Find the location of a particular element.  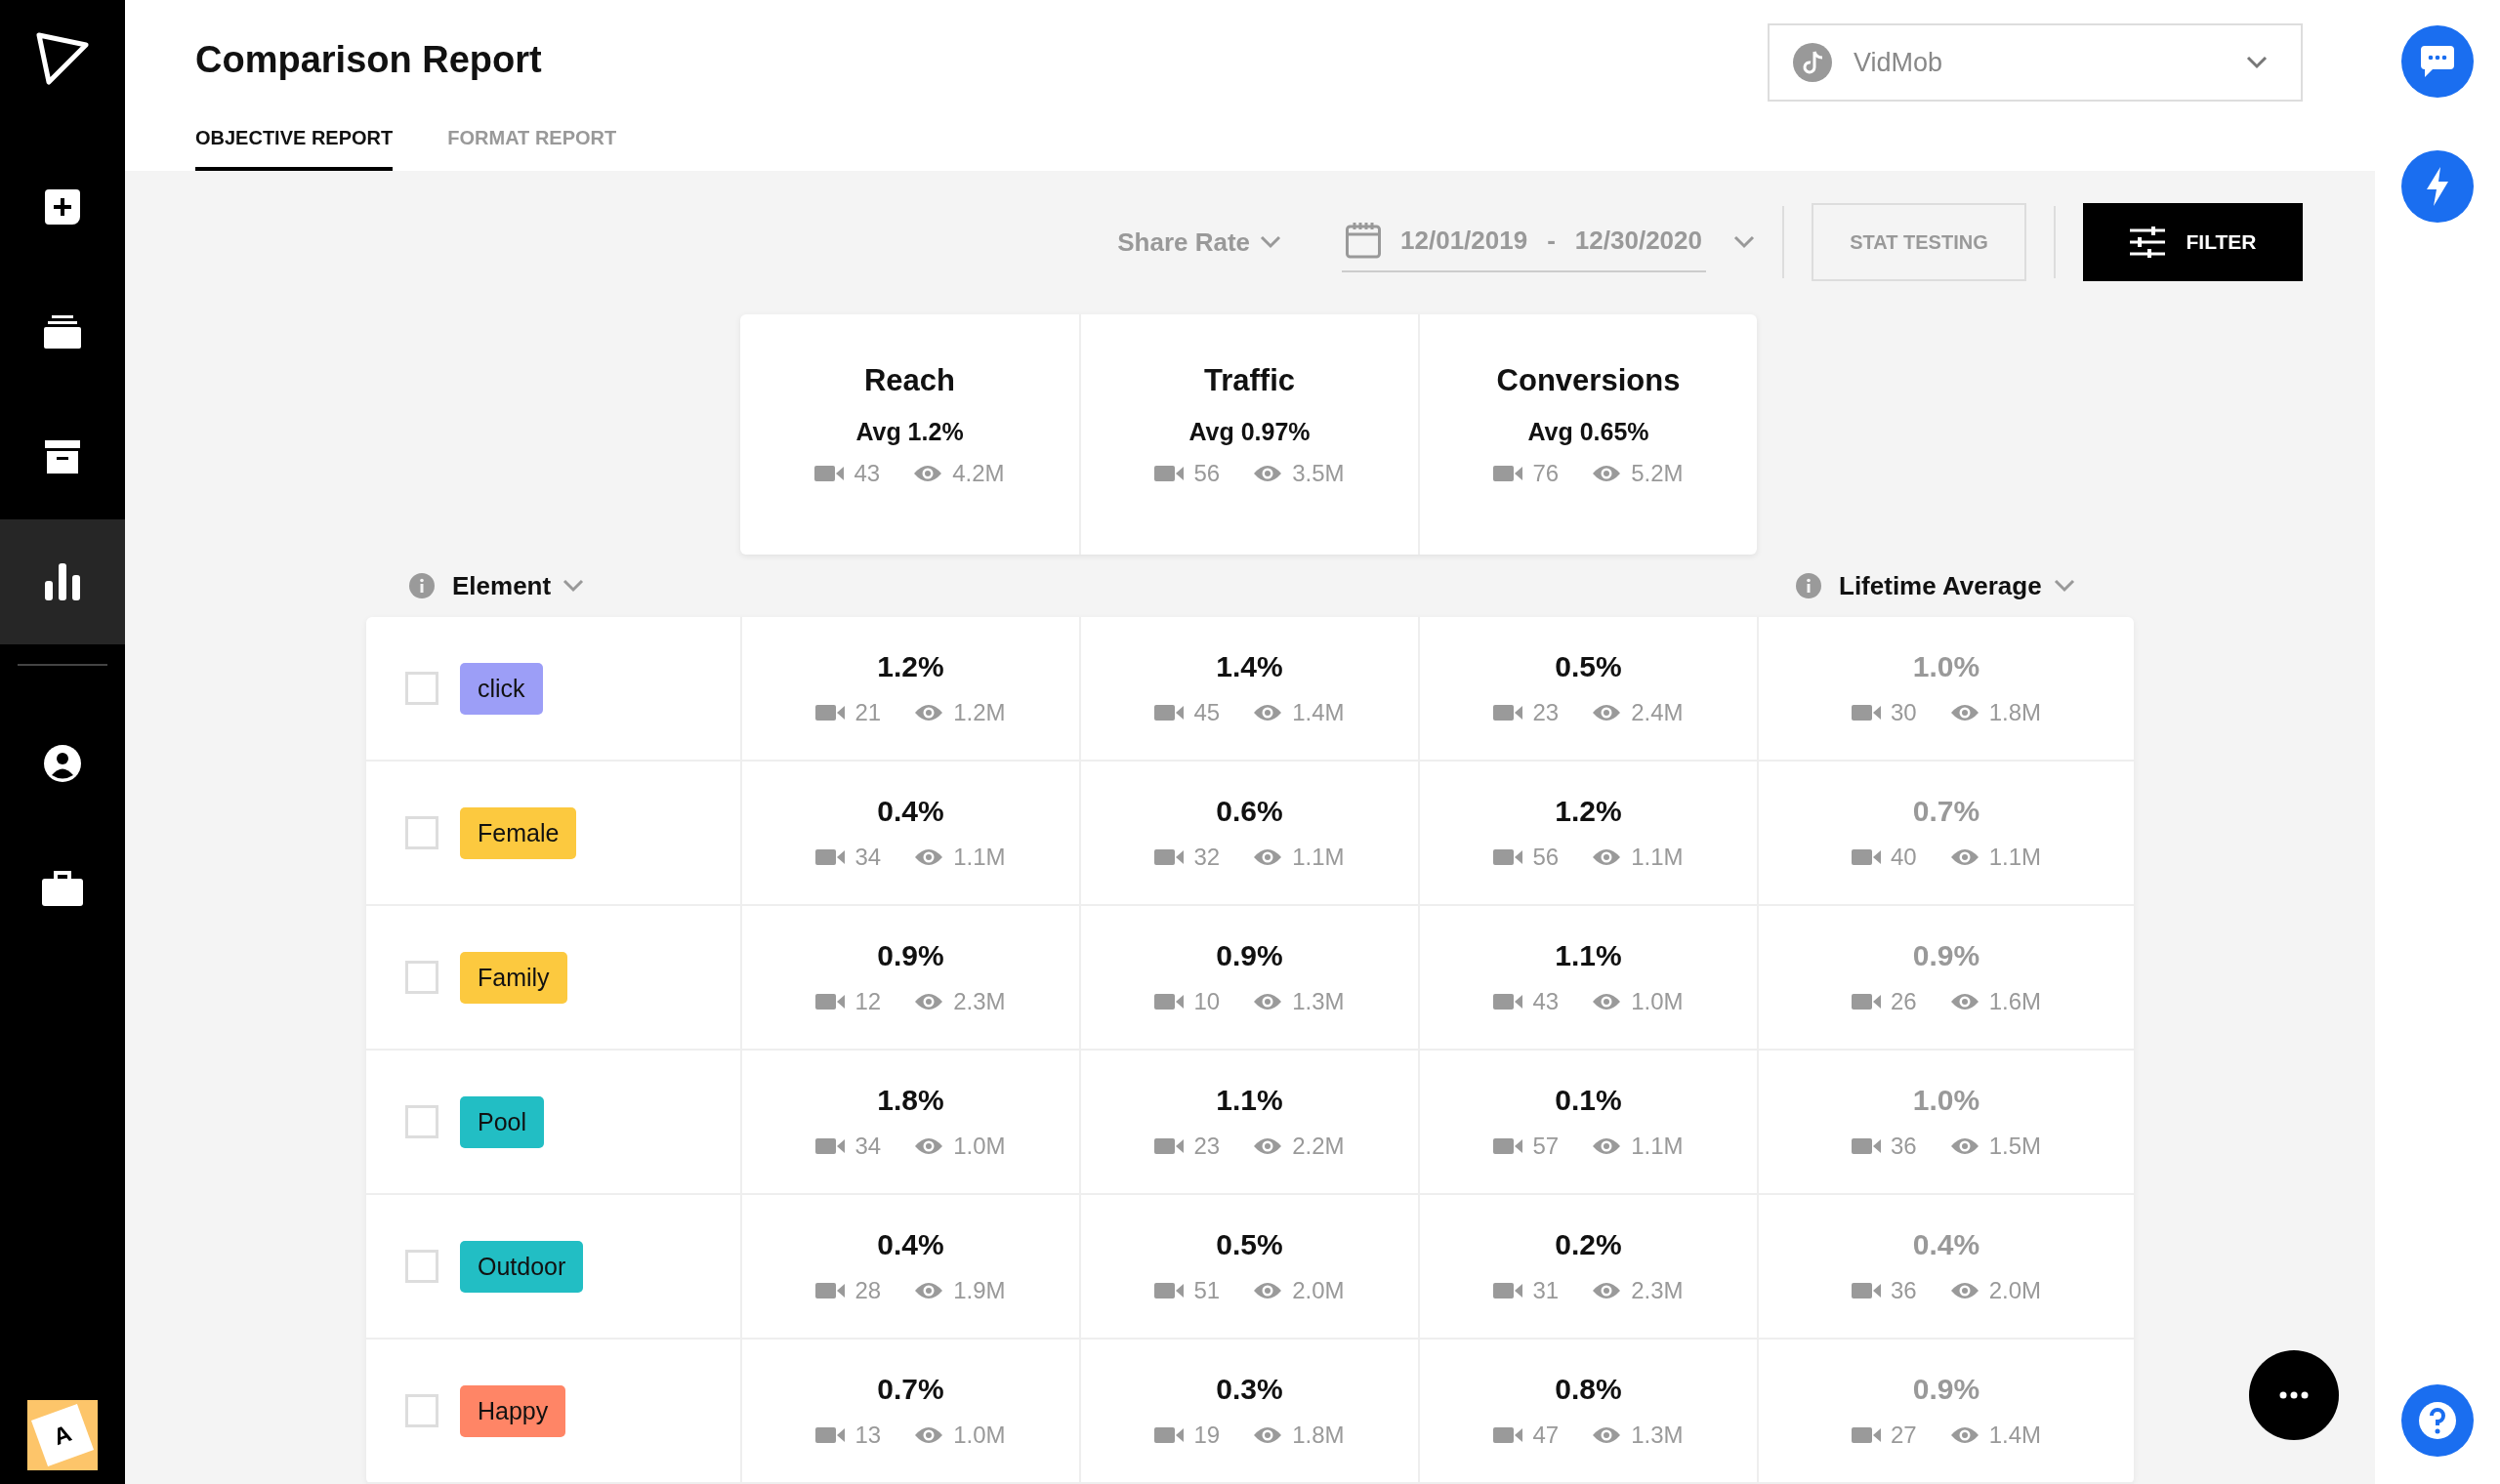

video-count: 56 is located at coordinates (1546, 858).